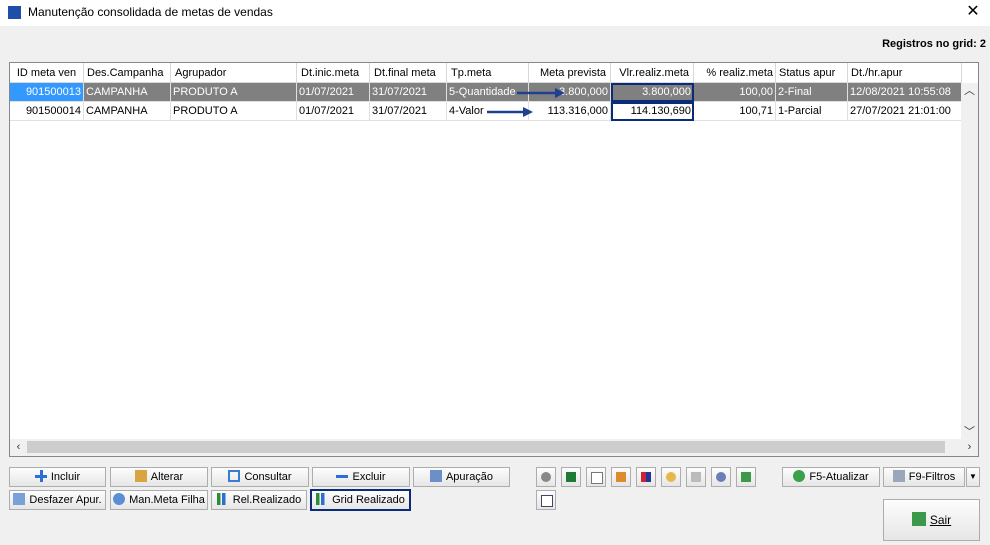 The height and width of the screenshot is (545, 990). I want to click on grid-realizado-label: Grid Realizado, so click(368, 500).